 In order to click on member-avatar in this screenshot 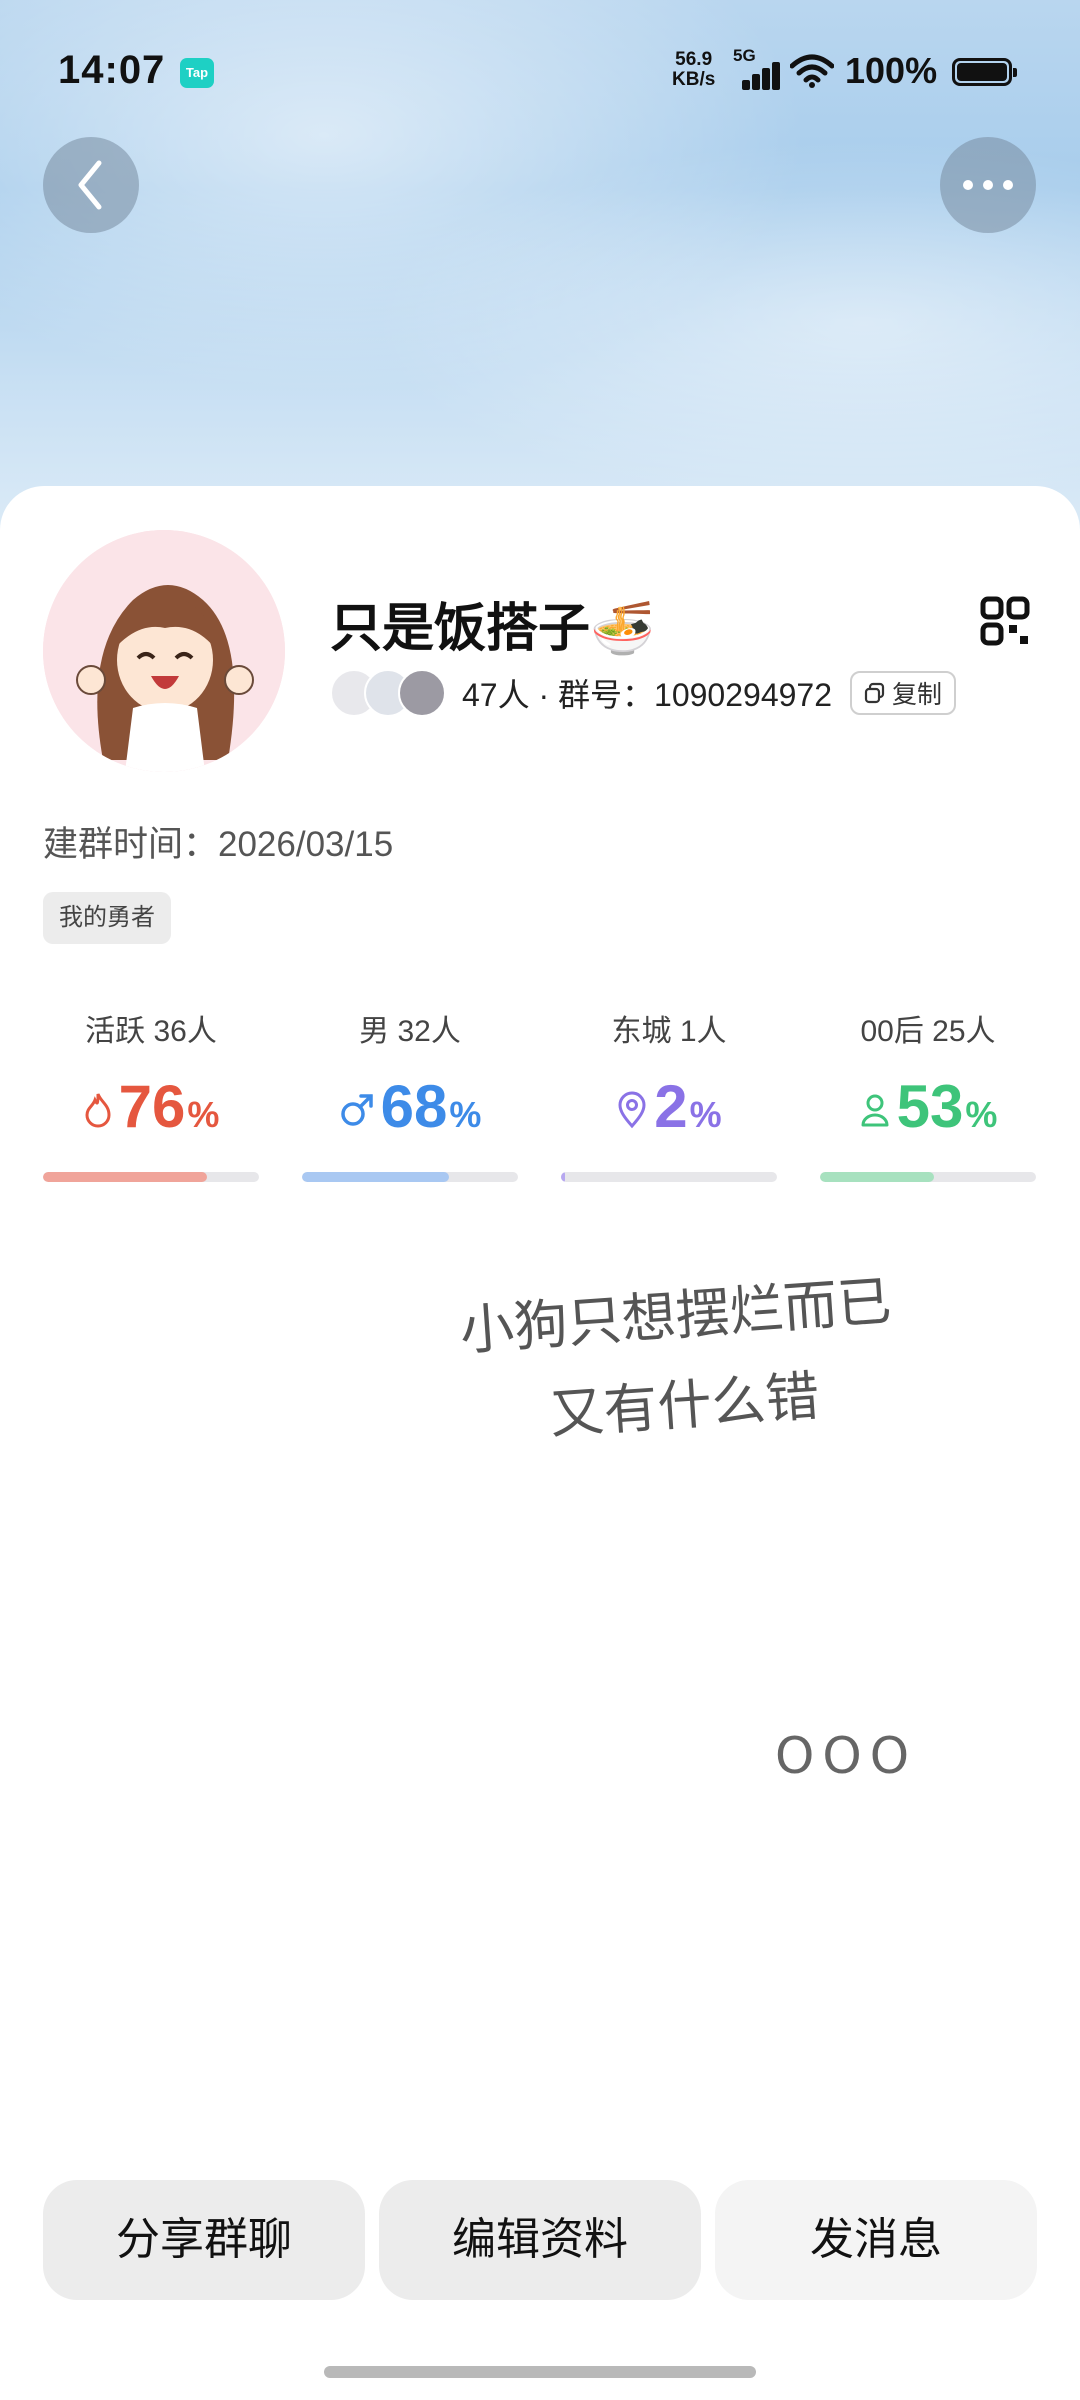, I will do `click(422, 693)`.